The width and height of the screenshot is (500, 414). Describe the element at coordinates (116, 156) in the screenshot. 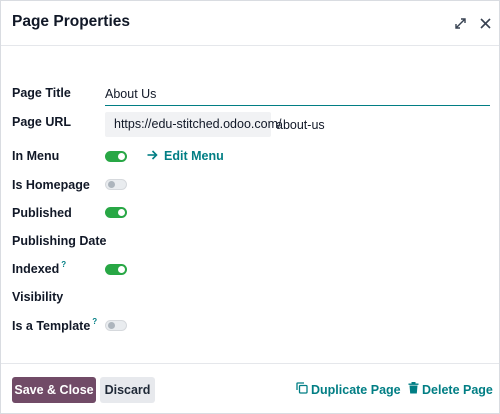

I see `in-menu-toggle` at that location.